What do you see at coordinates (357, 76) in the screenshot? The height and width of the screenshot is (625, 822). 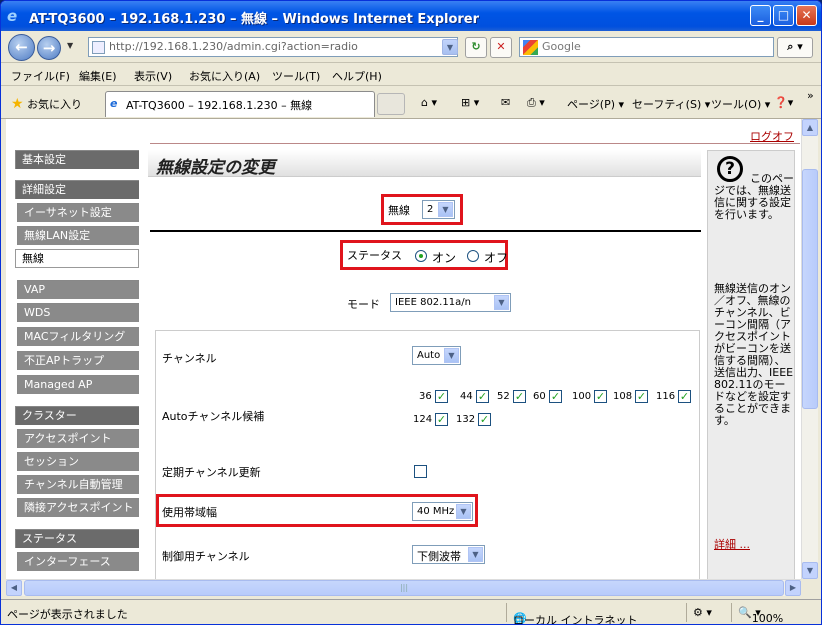 I see `menu-help: ヘルプ(H)` at bounding box center [357, 76].